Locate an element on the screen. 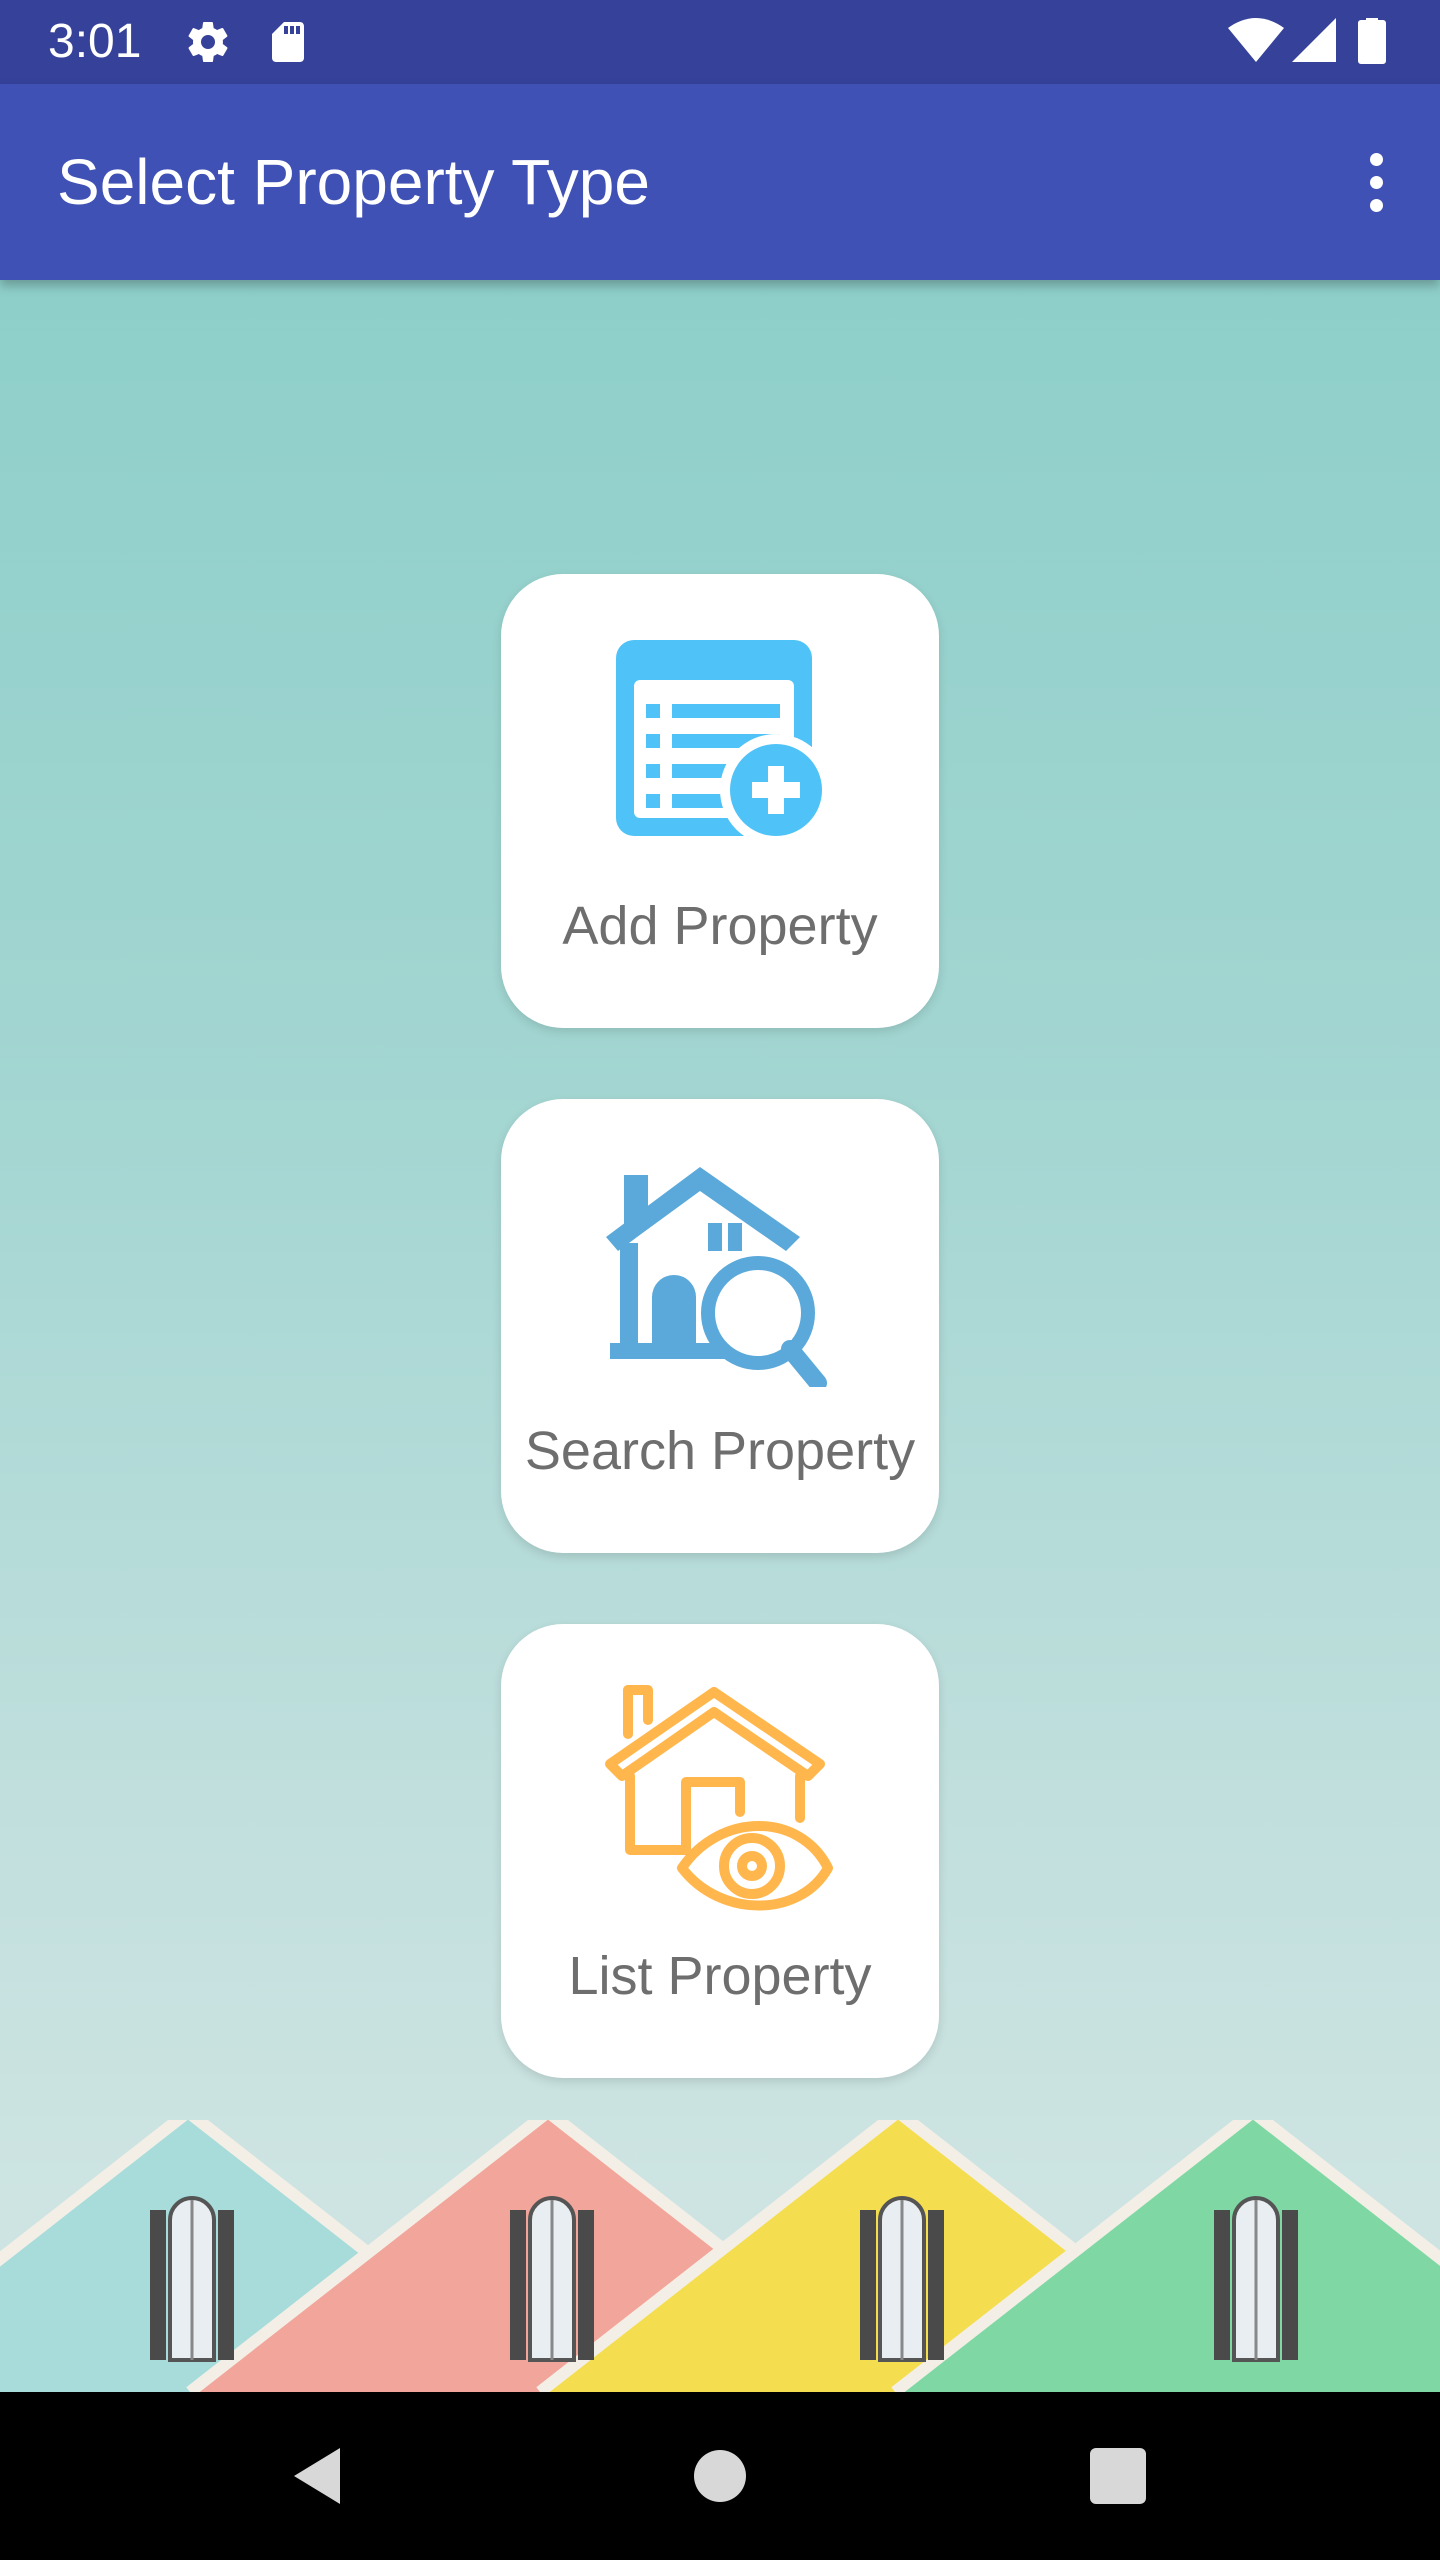 Image resolution: width=1440 pixels, height=2560 pixels. add-property-label: Add Property is located at coordinates (720, 926).